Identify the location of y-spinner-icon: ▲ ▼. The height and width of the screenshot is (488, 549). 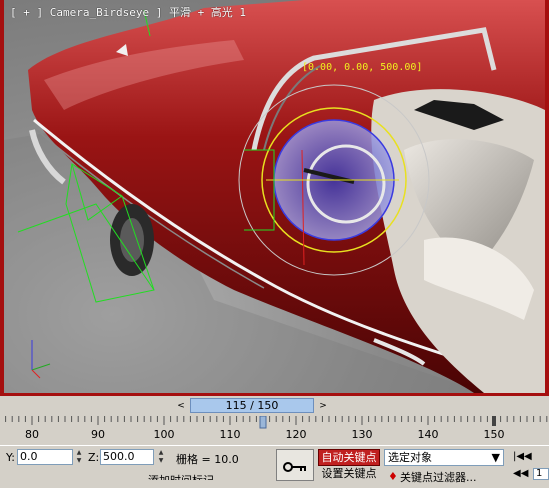
(79, 457).